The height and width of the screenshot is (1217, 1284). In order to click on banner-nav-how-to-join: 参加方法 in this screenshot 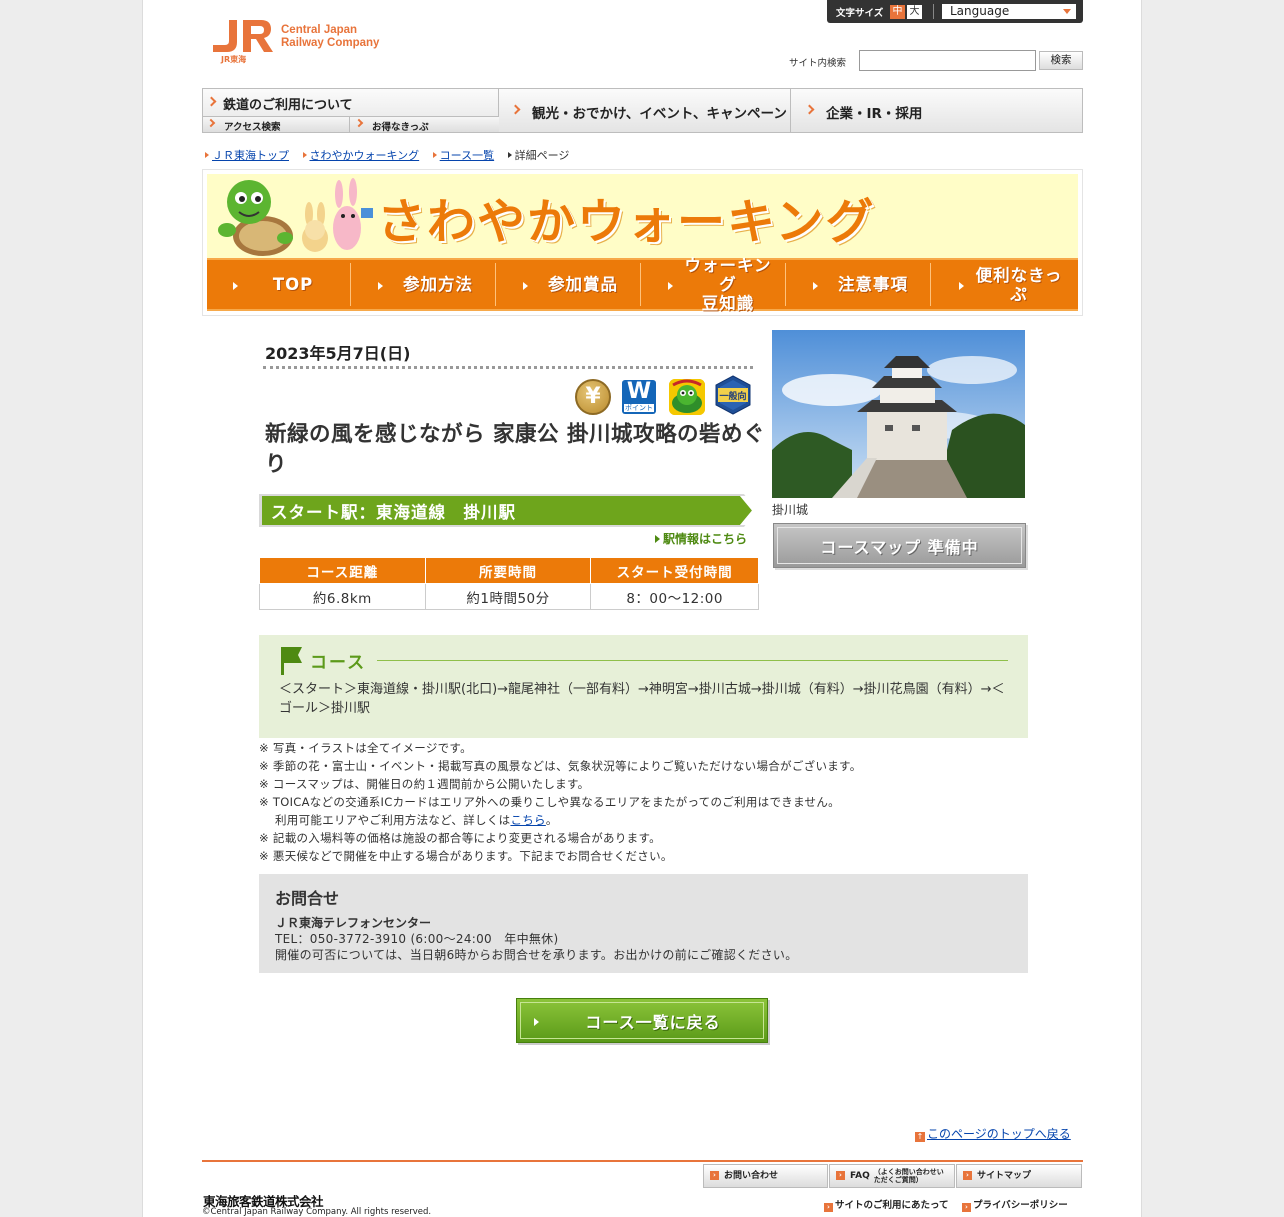, I will do `click(424, 284)`.